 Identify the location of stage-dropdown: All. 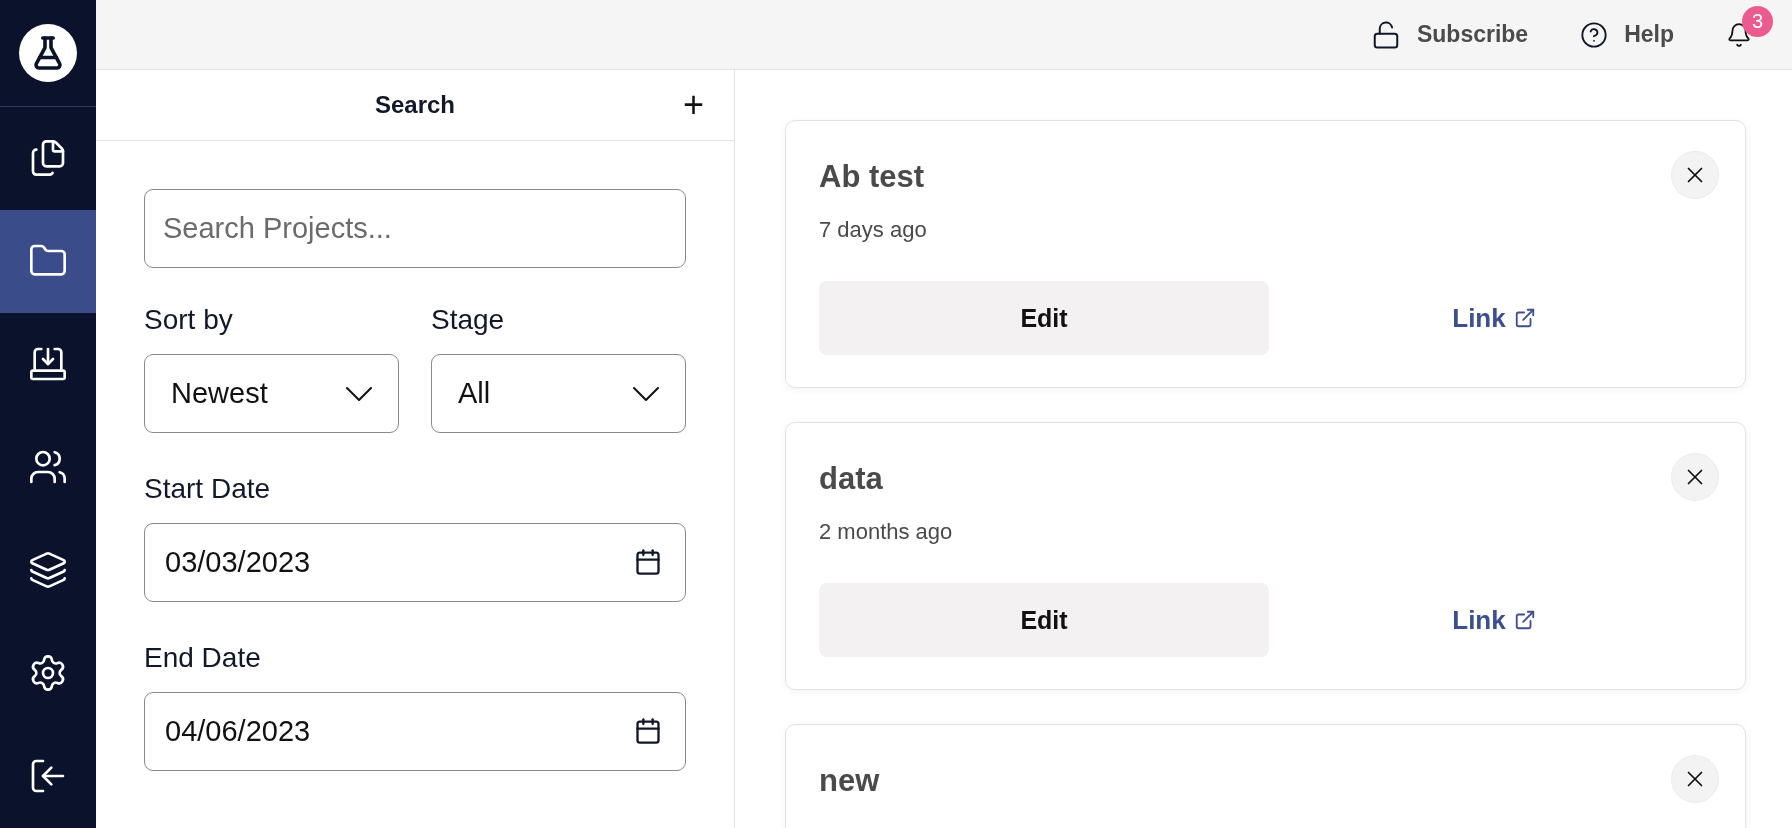
(558, 393).